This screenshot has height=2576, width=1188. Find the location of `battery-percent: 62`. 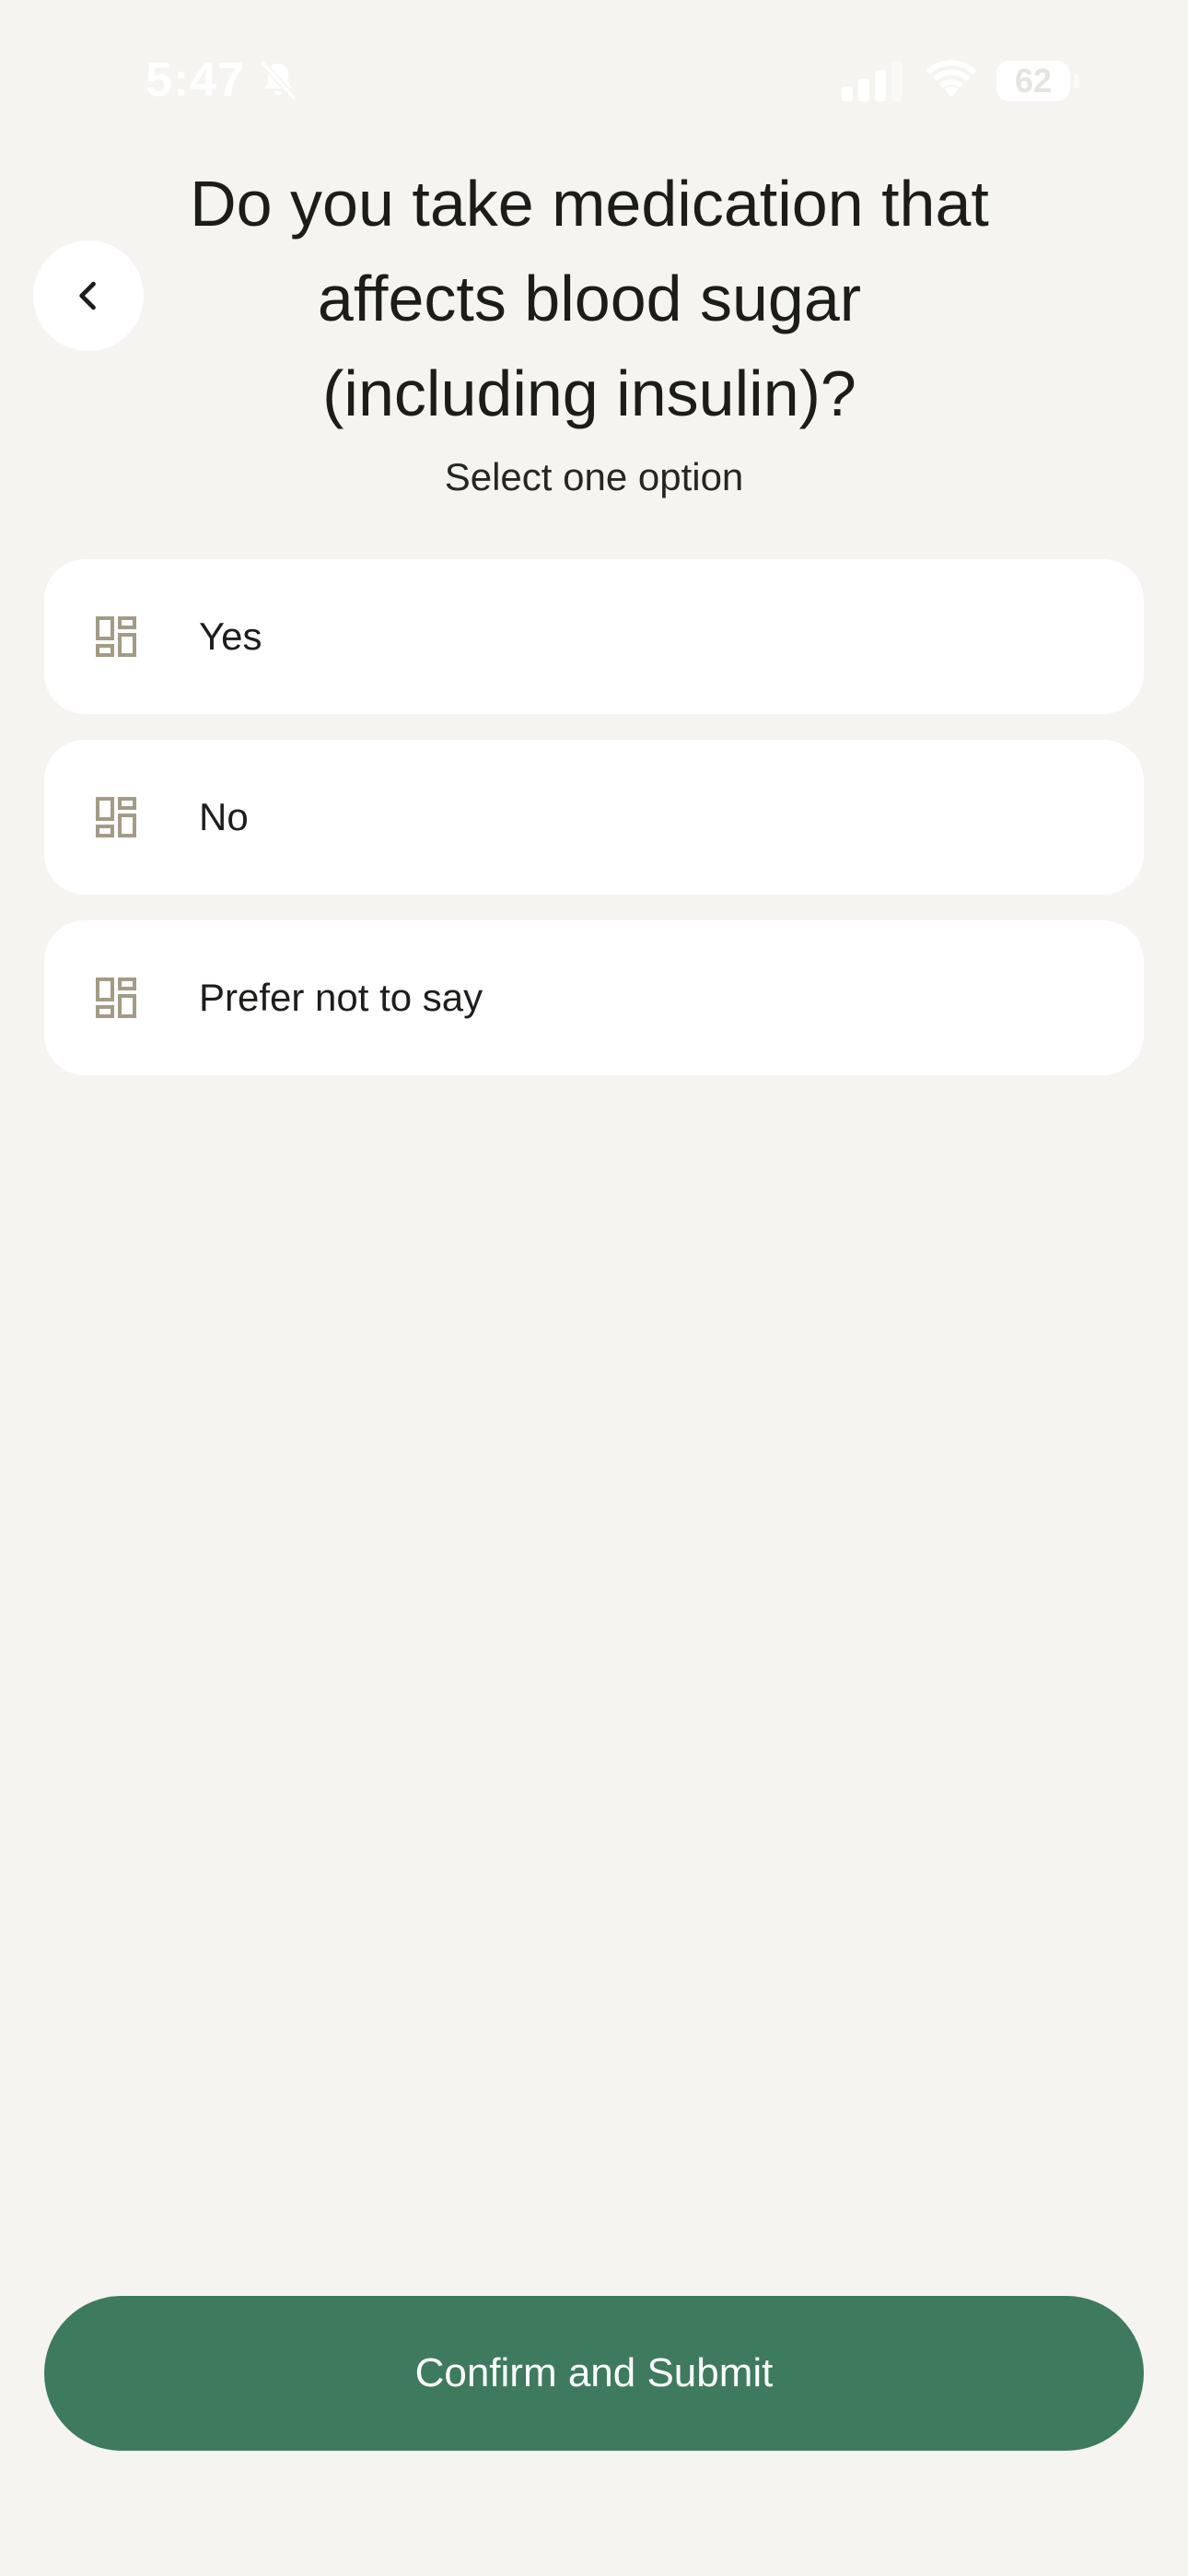

battery-percent: 62 is located at coordinates (1033, 81).